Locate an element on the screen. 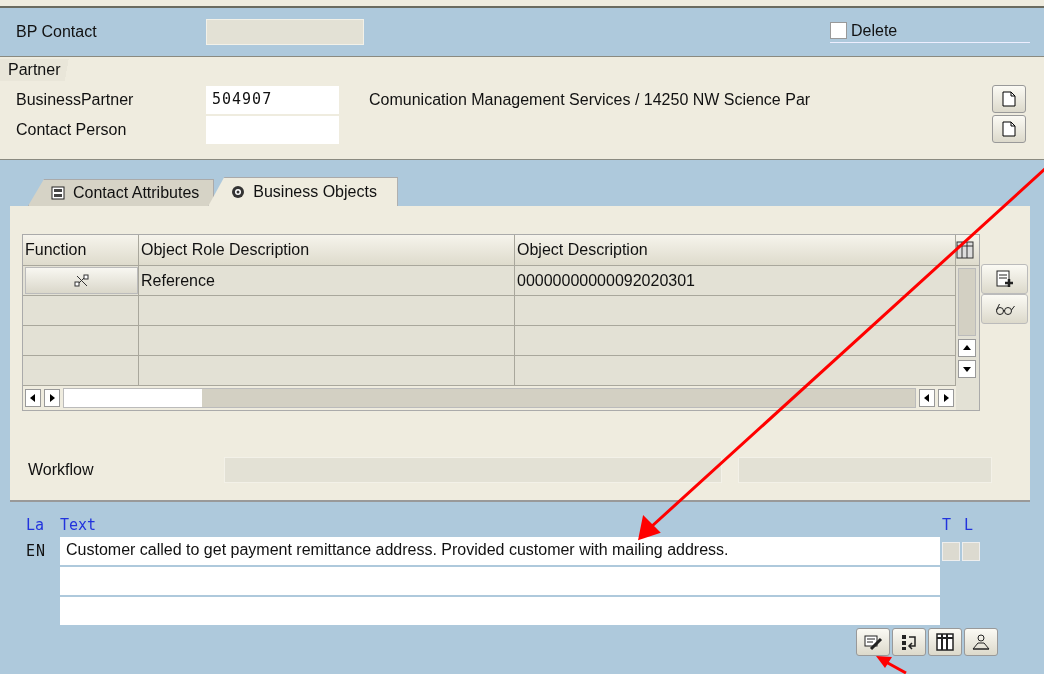 Image resolution: width=1044 pixels, height=674 pixels. list-icon is located at coordinates (909, 642).